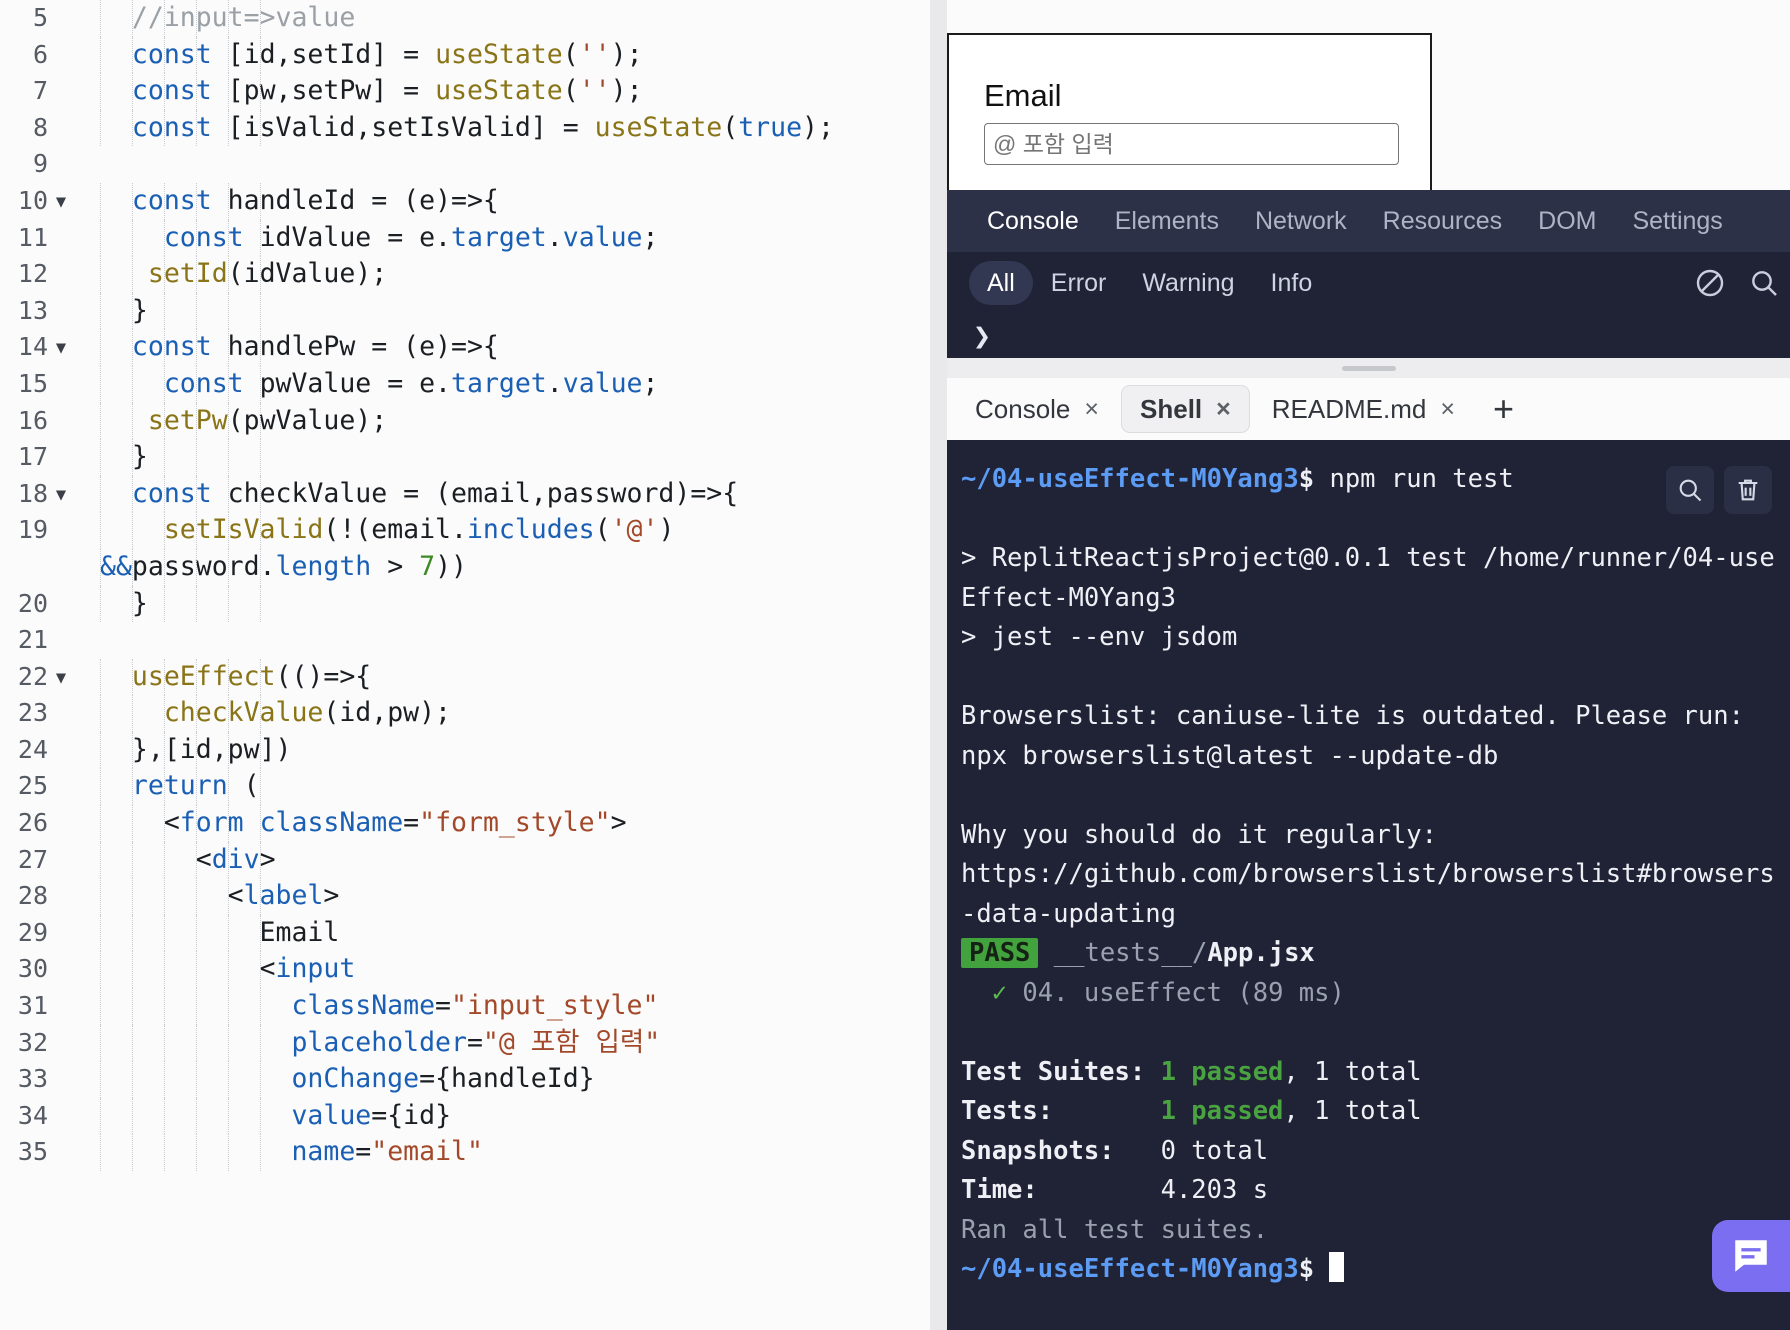 This screenshot has height=1330, width=1790. Describe the element at coordinates (465, 567) in the screenshot. I see `code-line: &&password.length > 7))` at that location.